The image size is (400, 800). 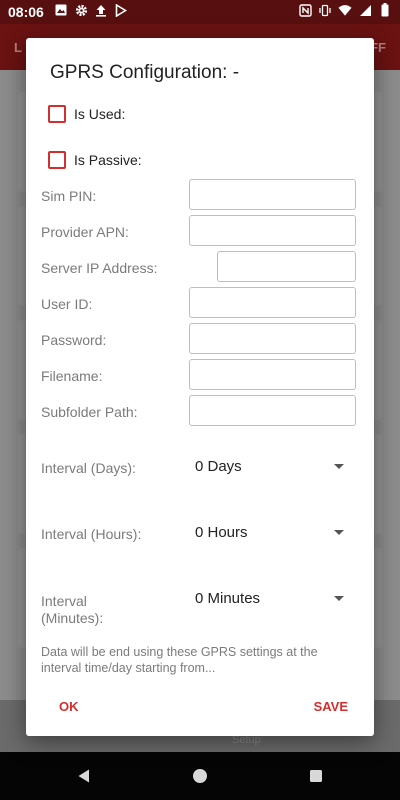 I want to click on ok-button: OK, so click(x=69, y=706).